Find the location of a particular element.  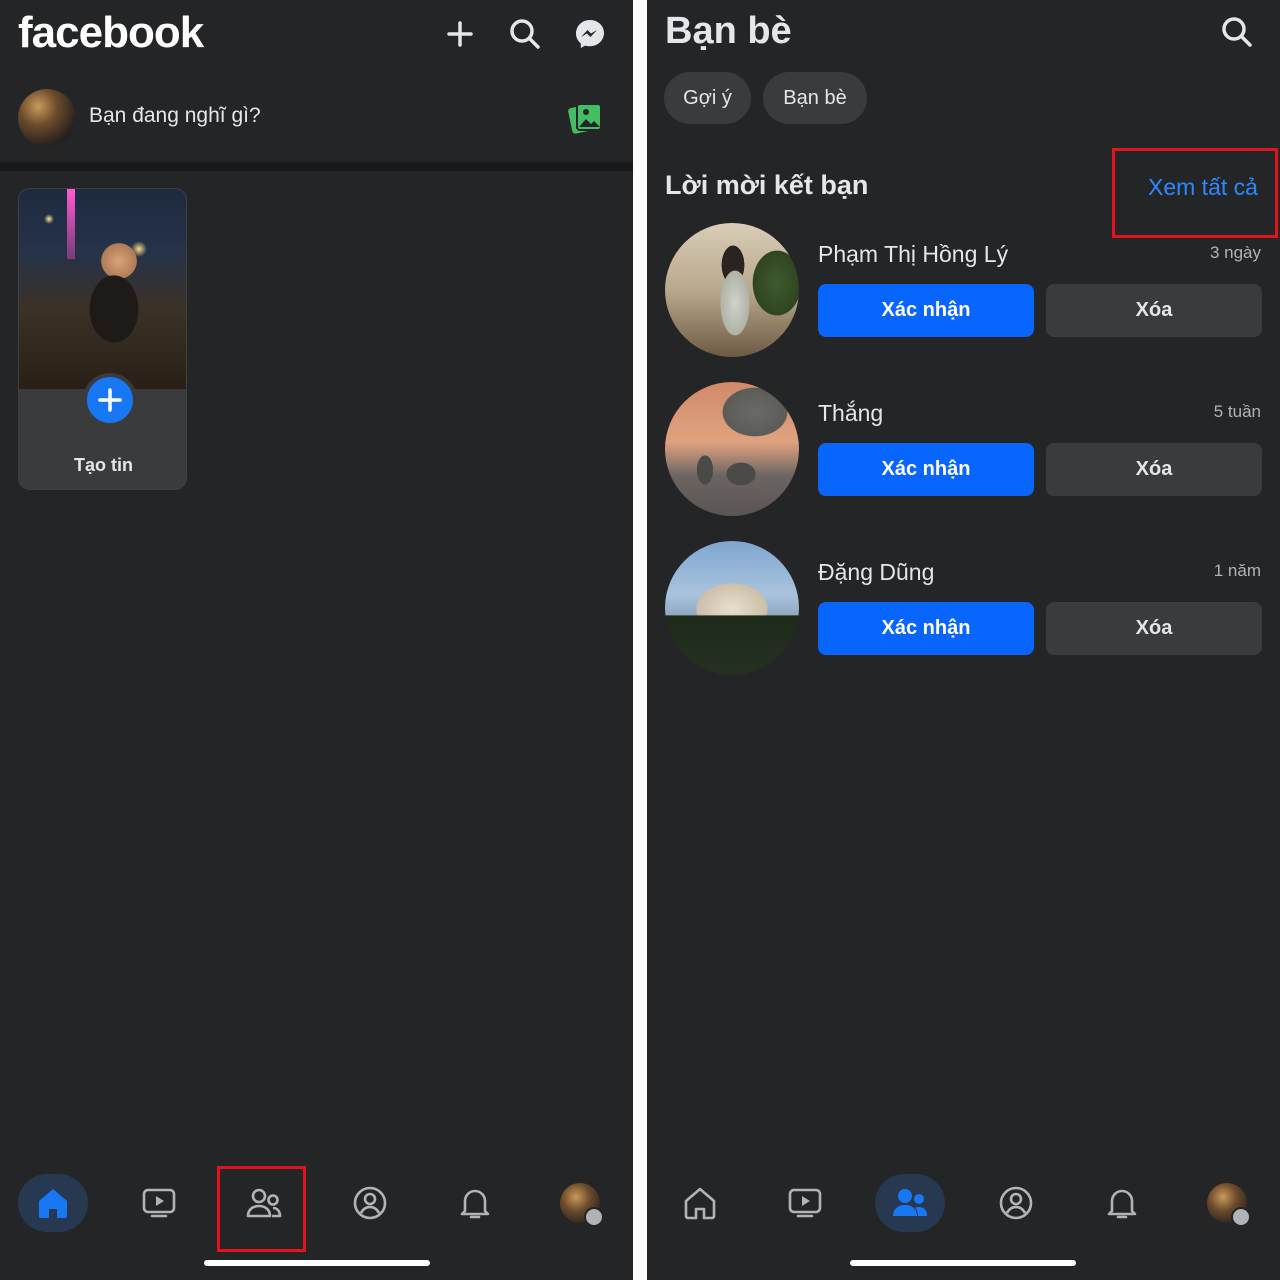

request-time: 5 tuần is located at coordinates (1237, 411).